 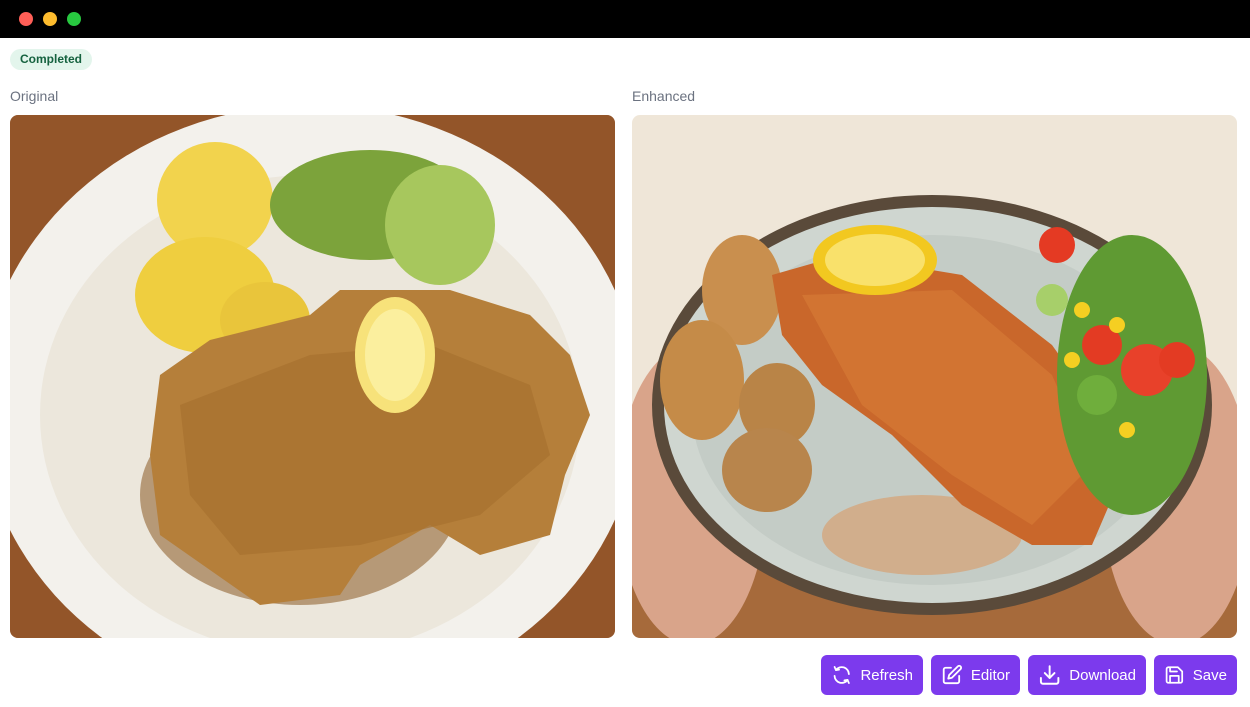 What do you see at coordinates (51, 59) in the screenshot?
I see `status-badge: Completed` at bounding box center [51, 59].